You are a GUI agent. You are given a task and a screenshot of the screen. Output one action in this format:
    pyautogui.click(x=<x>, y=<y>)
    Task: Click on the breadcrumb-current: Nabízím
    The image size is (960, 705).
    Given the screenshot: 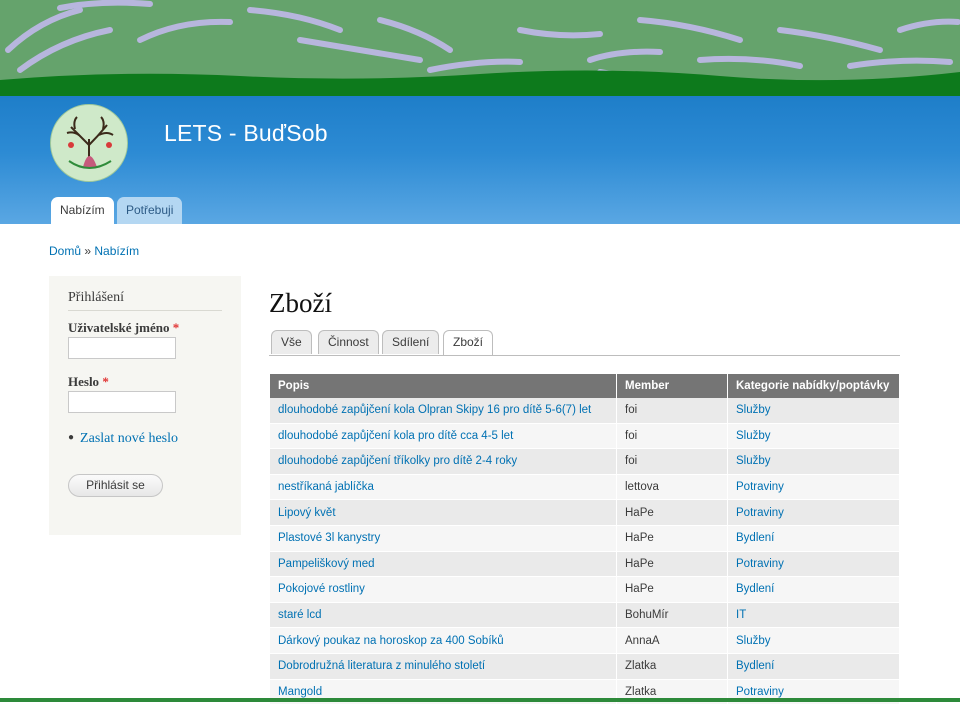 What is the action you would take?
    pyautogui.click(x=116, y=251)
    